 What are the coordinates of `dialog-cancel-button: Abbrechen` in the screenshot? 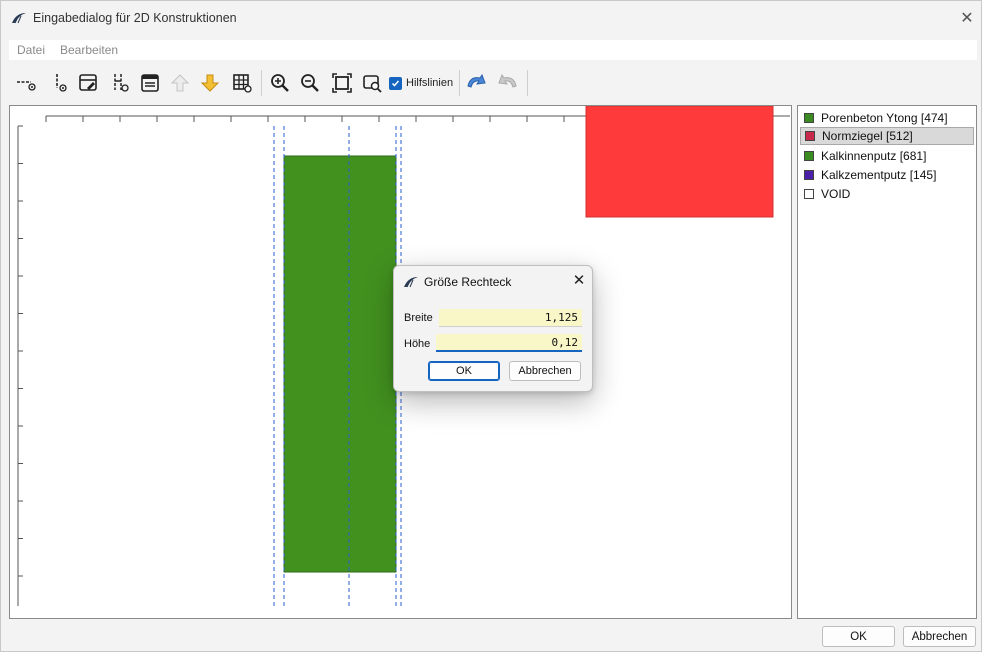 It's located at (545, 371).